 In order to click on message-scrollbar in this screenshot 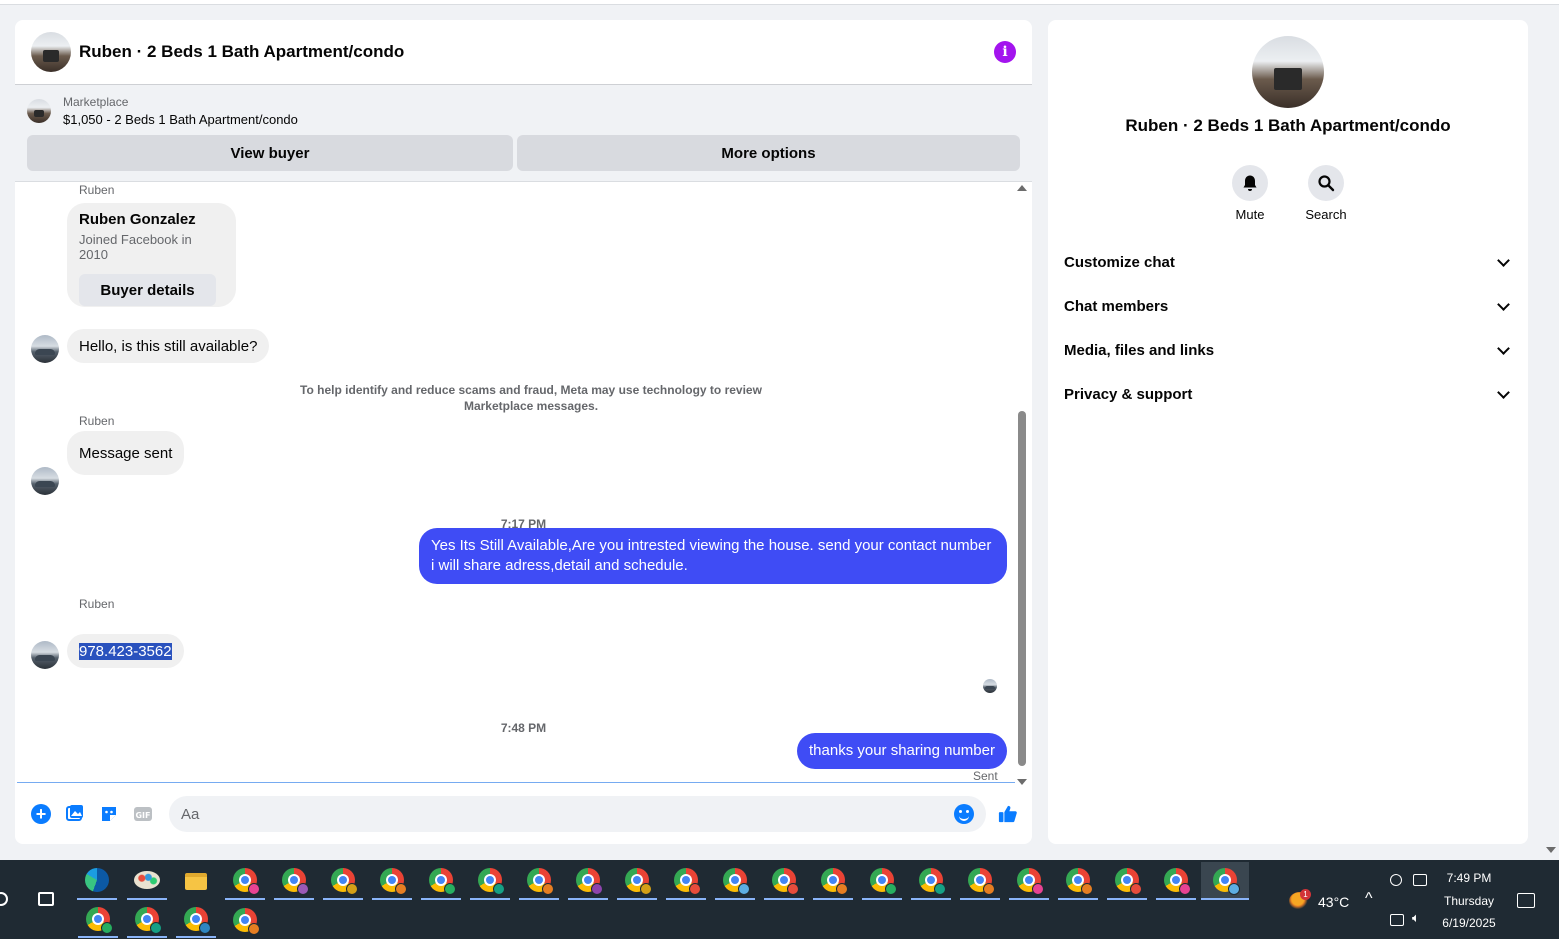, I will do `click(1022, 484)`.